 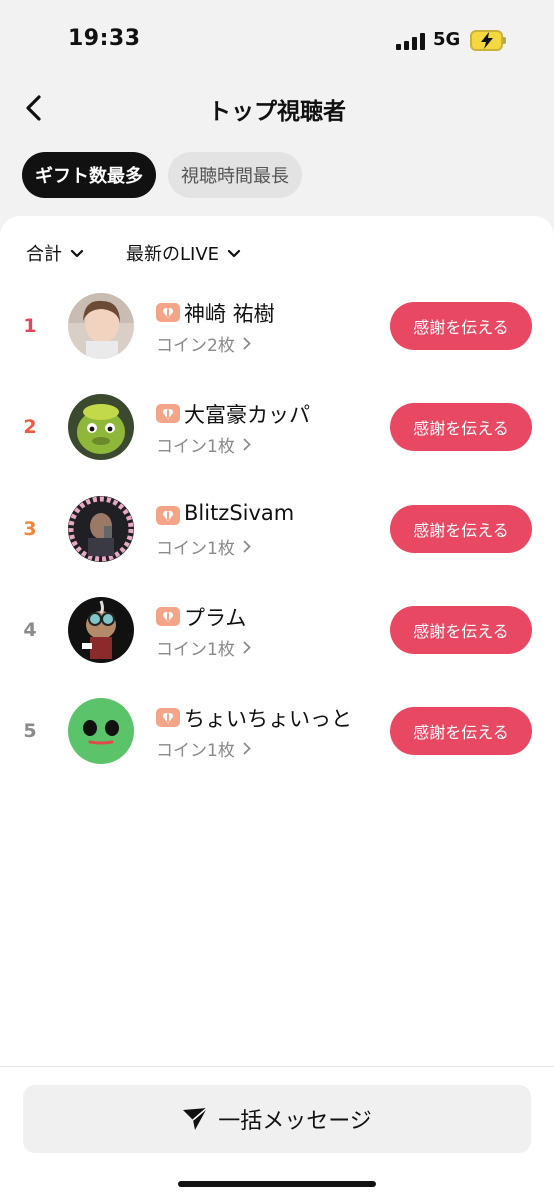 What do you see at coordinates (44, 254) in the screenshot?
I see `period-filter-label: 合計` at bounding box center [44, 254].